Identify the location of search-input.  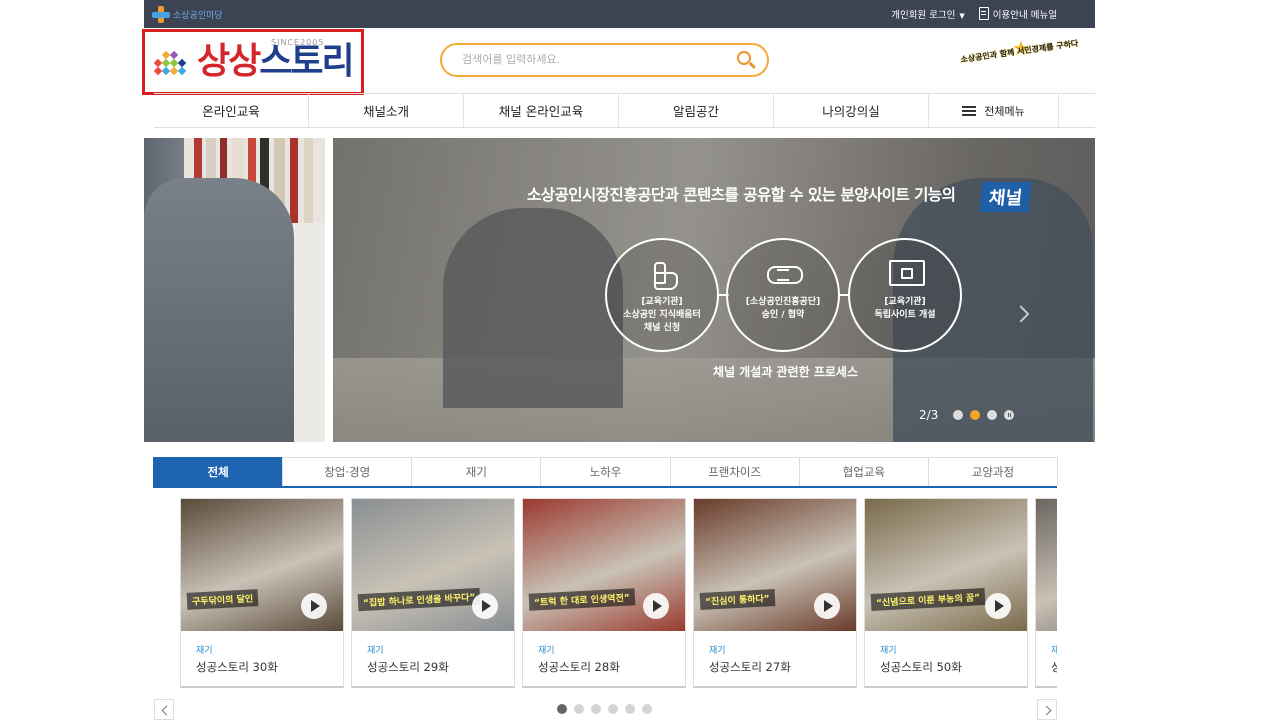
(592, 59).